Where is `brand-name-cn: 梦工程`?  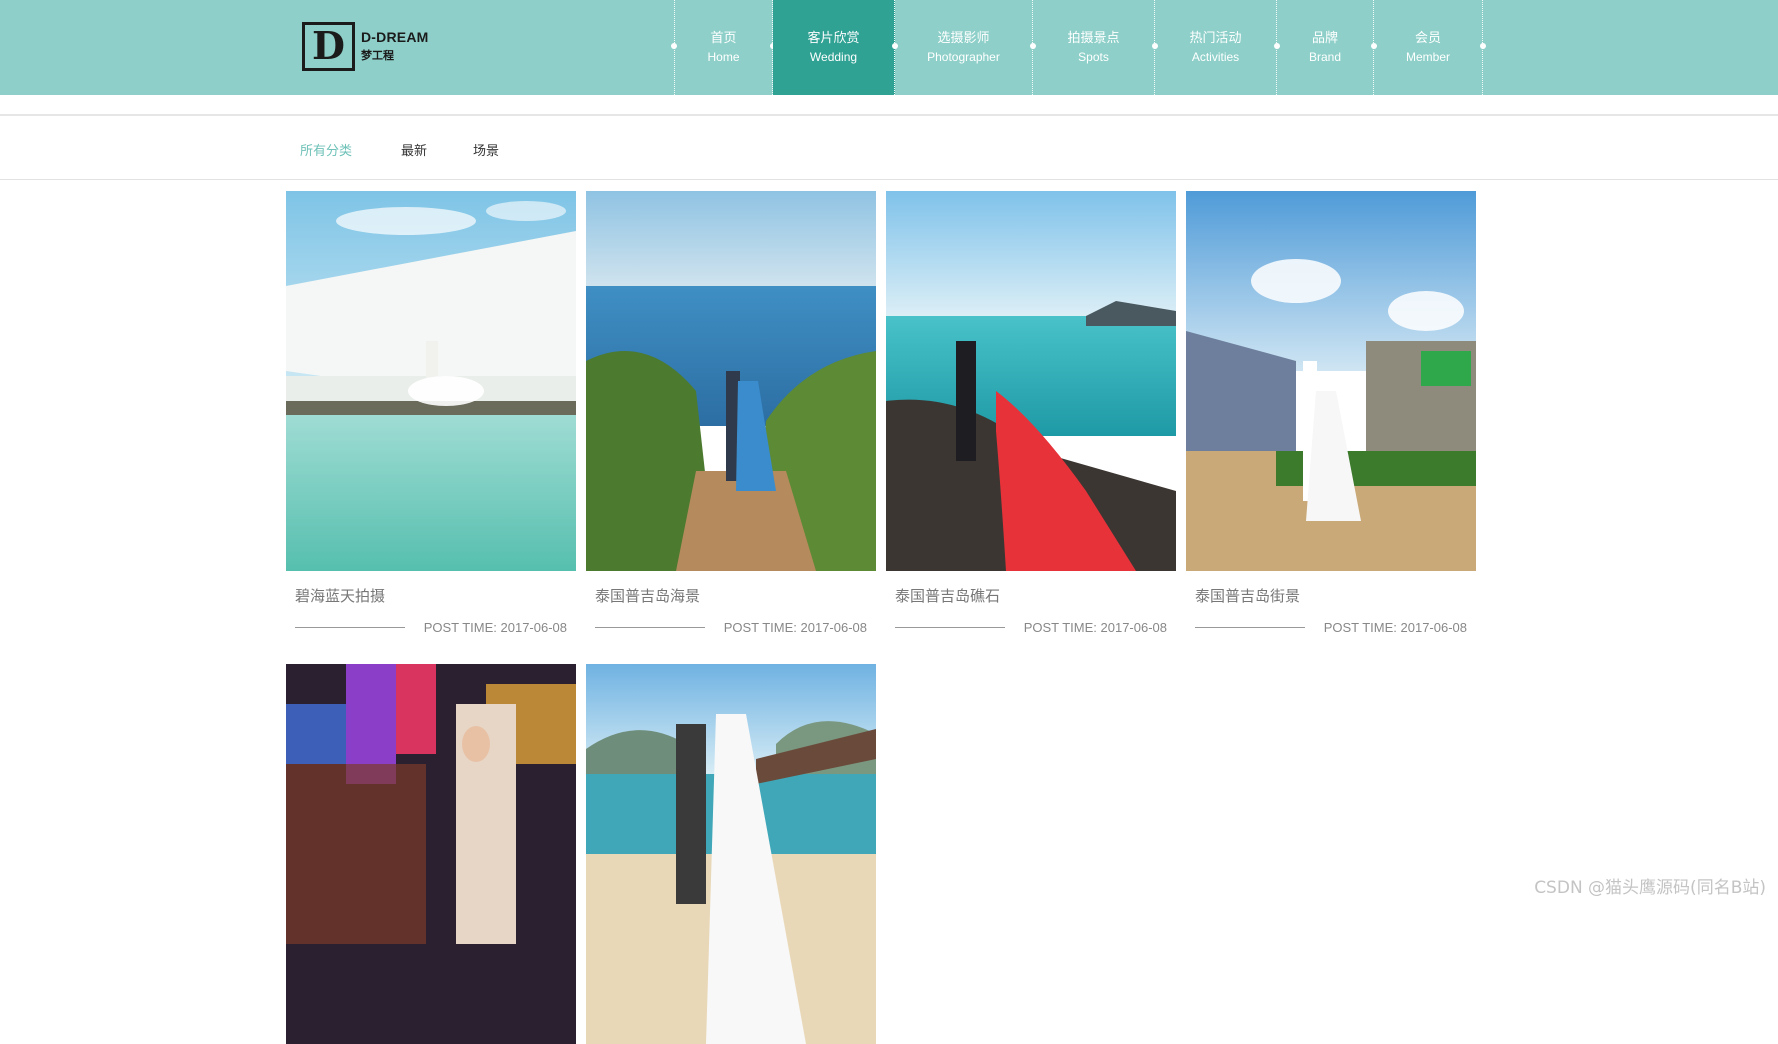
brand-name-cn: 梦工程 is located at coordinates (377, 55).